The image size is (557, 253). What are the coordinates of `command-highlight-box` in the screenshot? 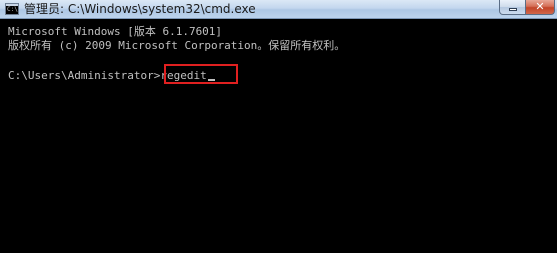 It's located at (201, 74).